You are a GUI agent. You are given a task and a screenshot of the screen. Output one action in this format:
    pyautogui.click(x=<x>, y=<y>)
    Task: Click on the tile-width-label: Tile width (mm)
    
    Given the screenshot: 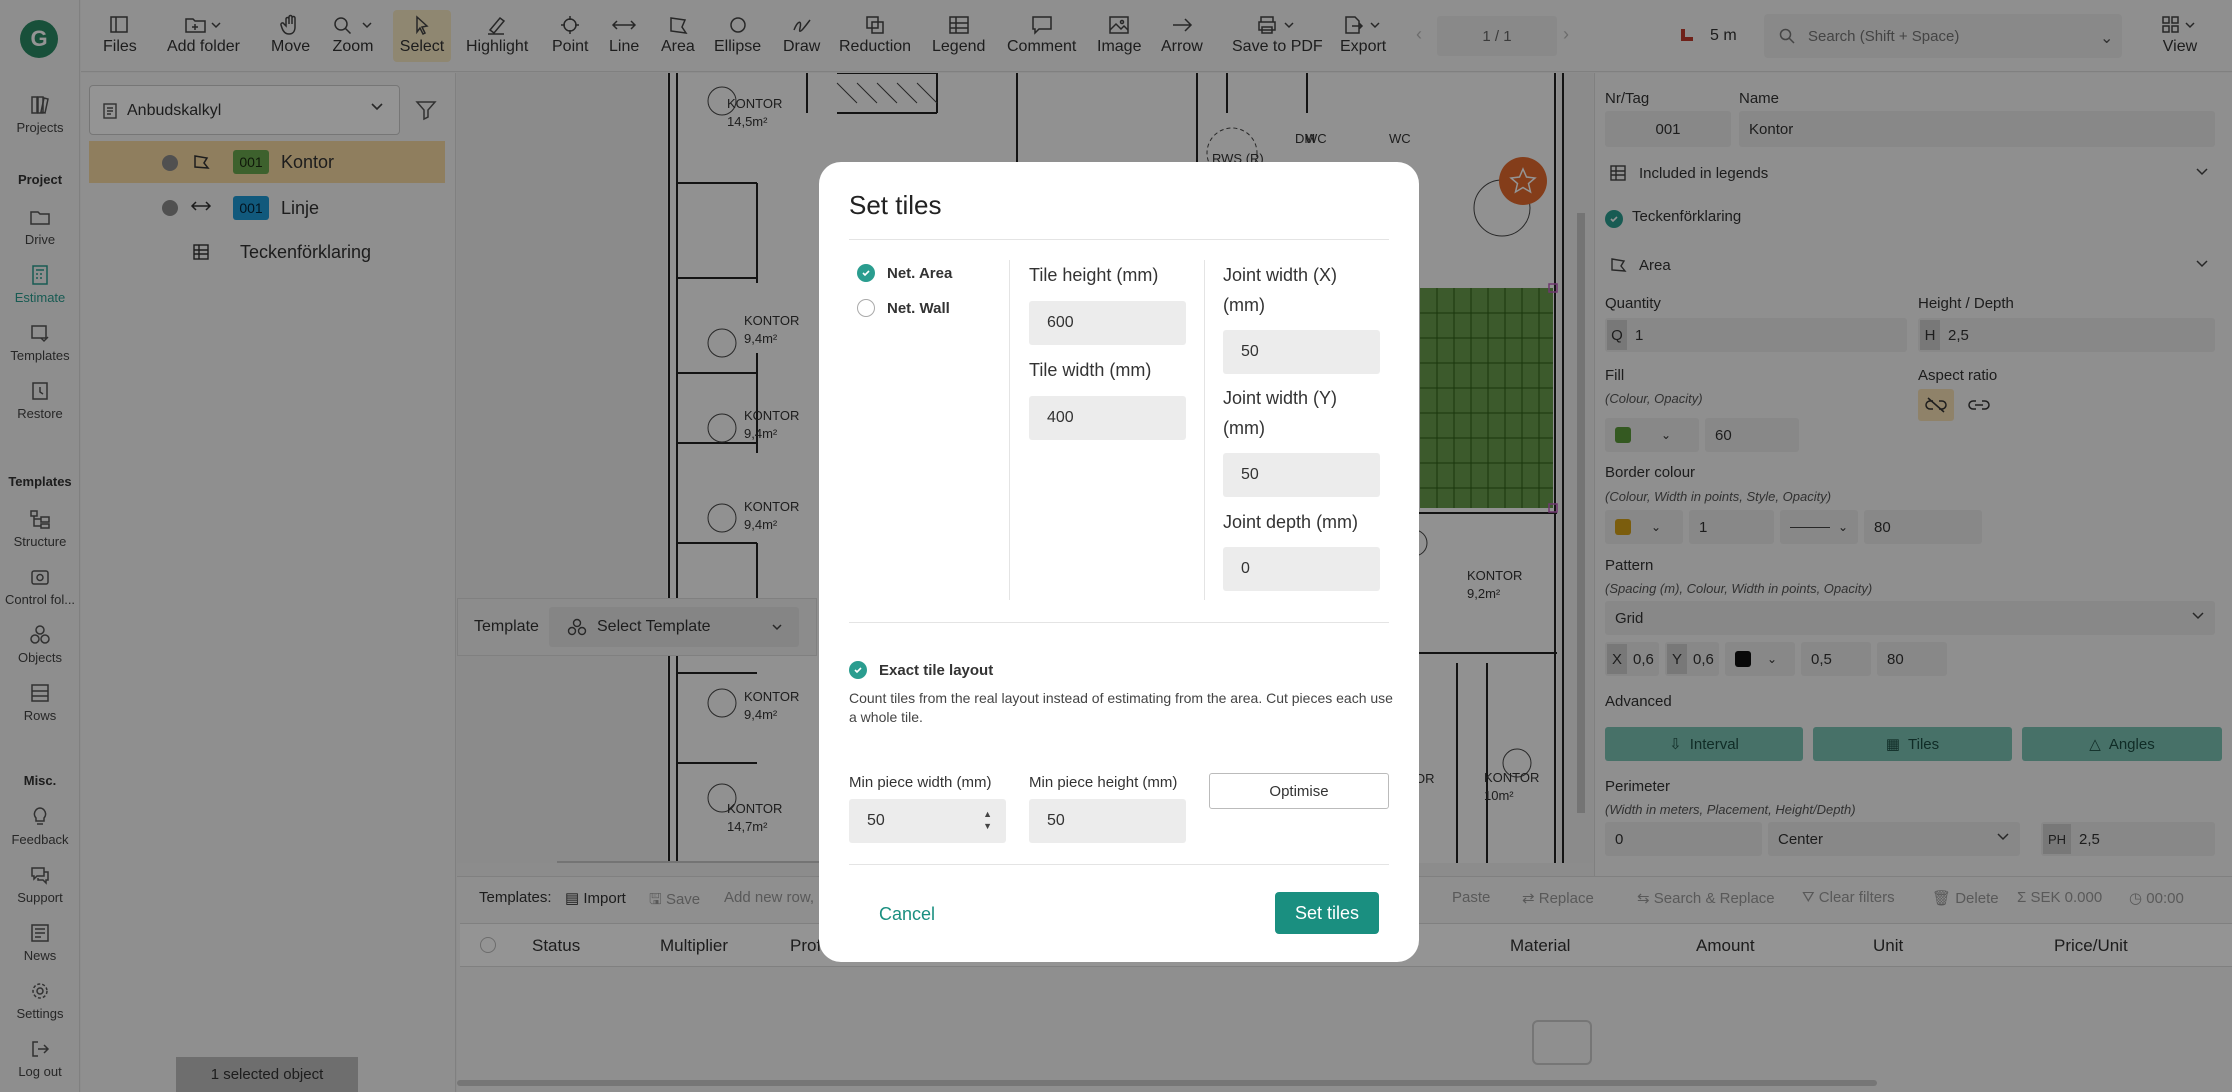 What is the action you would take?
    pyautogui.click(x=1090, y=370)
    